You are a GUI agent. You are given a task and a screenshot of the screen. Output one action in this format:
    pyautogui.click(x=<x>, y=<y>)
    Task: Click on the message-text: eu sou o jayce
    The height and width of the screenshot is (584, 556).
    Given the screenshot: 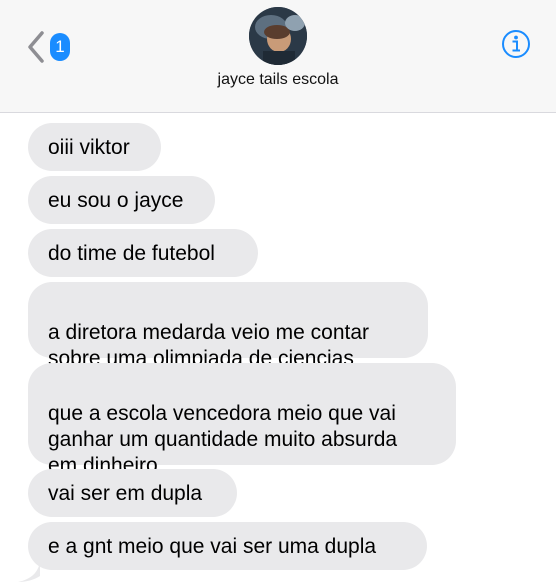 What is the action you would take?
    pyautogui.click(x=116, y=200)
    